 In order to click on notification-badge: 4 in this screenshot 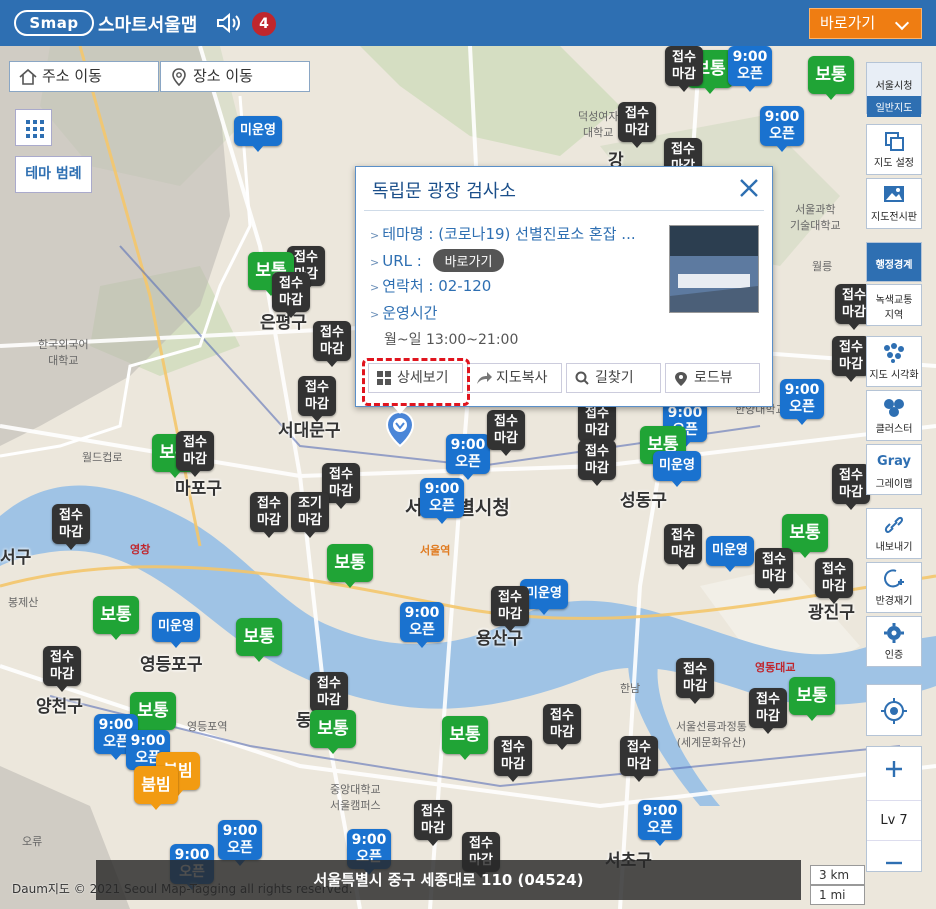, I will do `click(264, 24)`.